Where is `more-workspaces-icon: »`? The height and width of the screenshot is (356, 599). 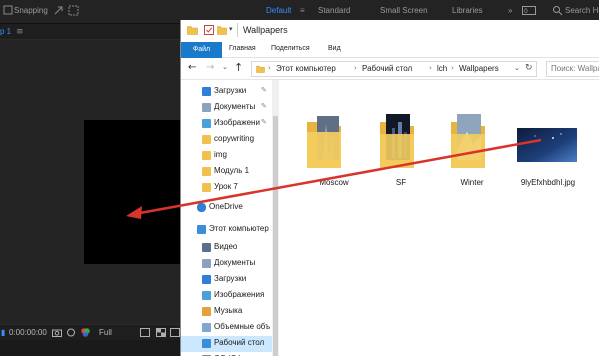
more-workspaces-icon: » is located at coordinates (510, 10).